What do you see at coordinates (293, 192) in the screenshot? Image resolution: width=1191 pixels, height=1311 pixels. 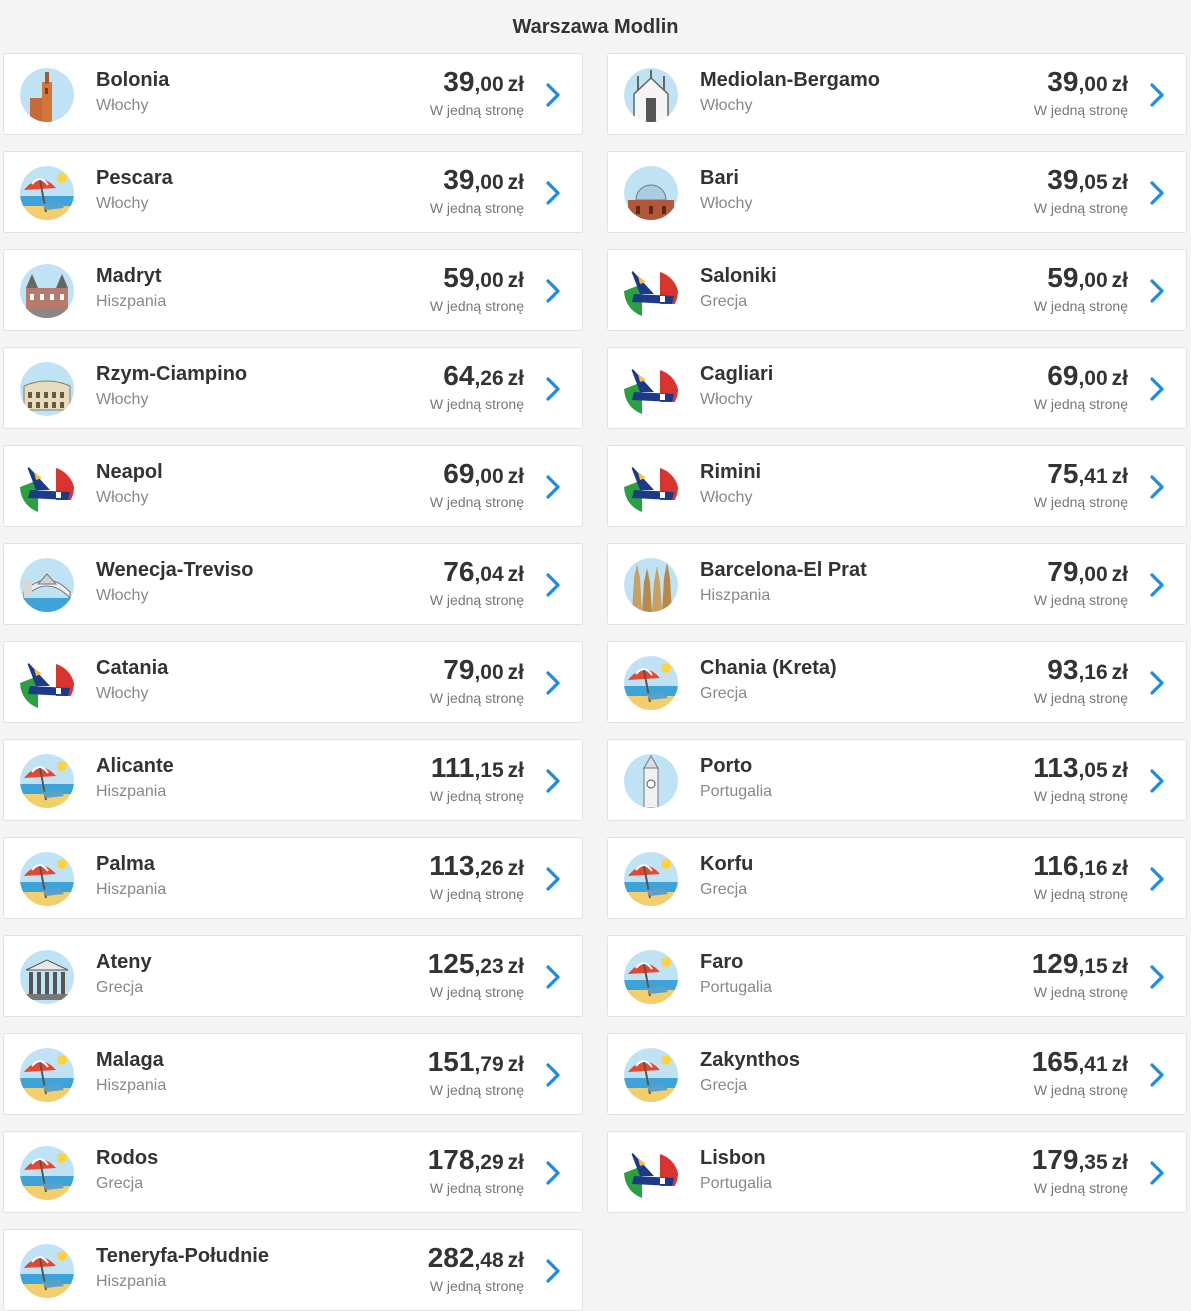 I see `destination-card-2: Pescara Włochy 39,00 zł W jedną stronę` at bounding box center [293, 192].